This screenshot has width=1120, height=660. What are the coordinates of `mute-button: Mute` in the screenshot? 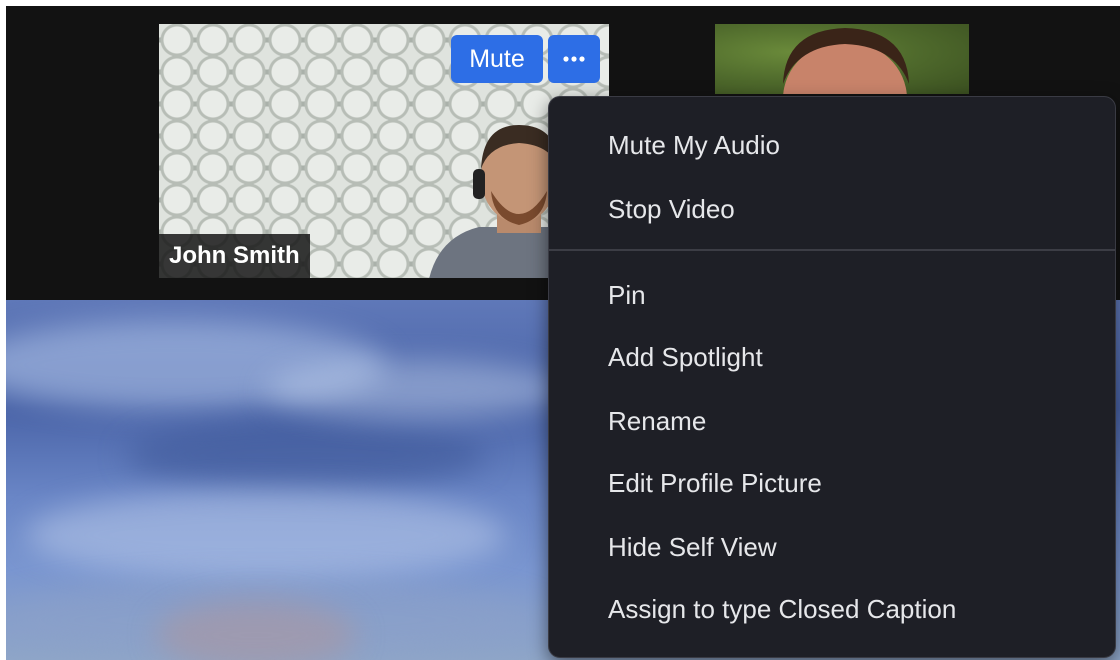 It's located at (497, 59).